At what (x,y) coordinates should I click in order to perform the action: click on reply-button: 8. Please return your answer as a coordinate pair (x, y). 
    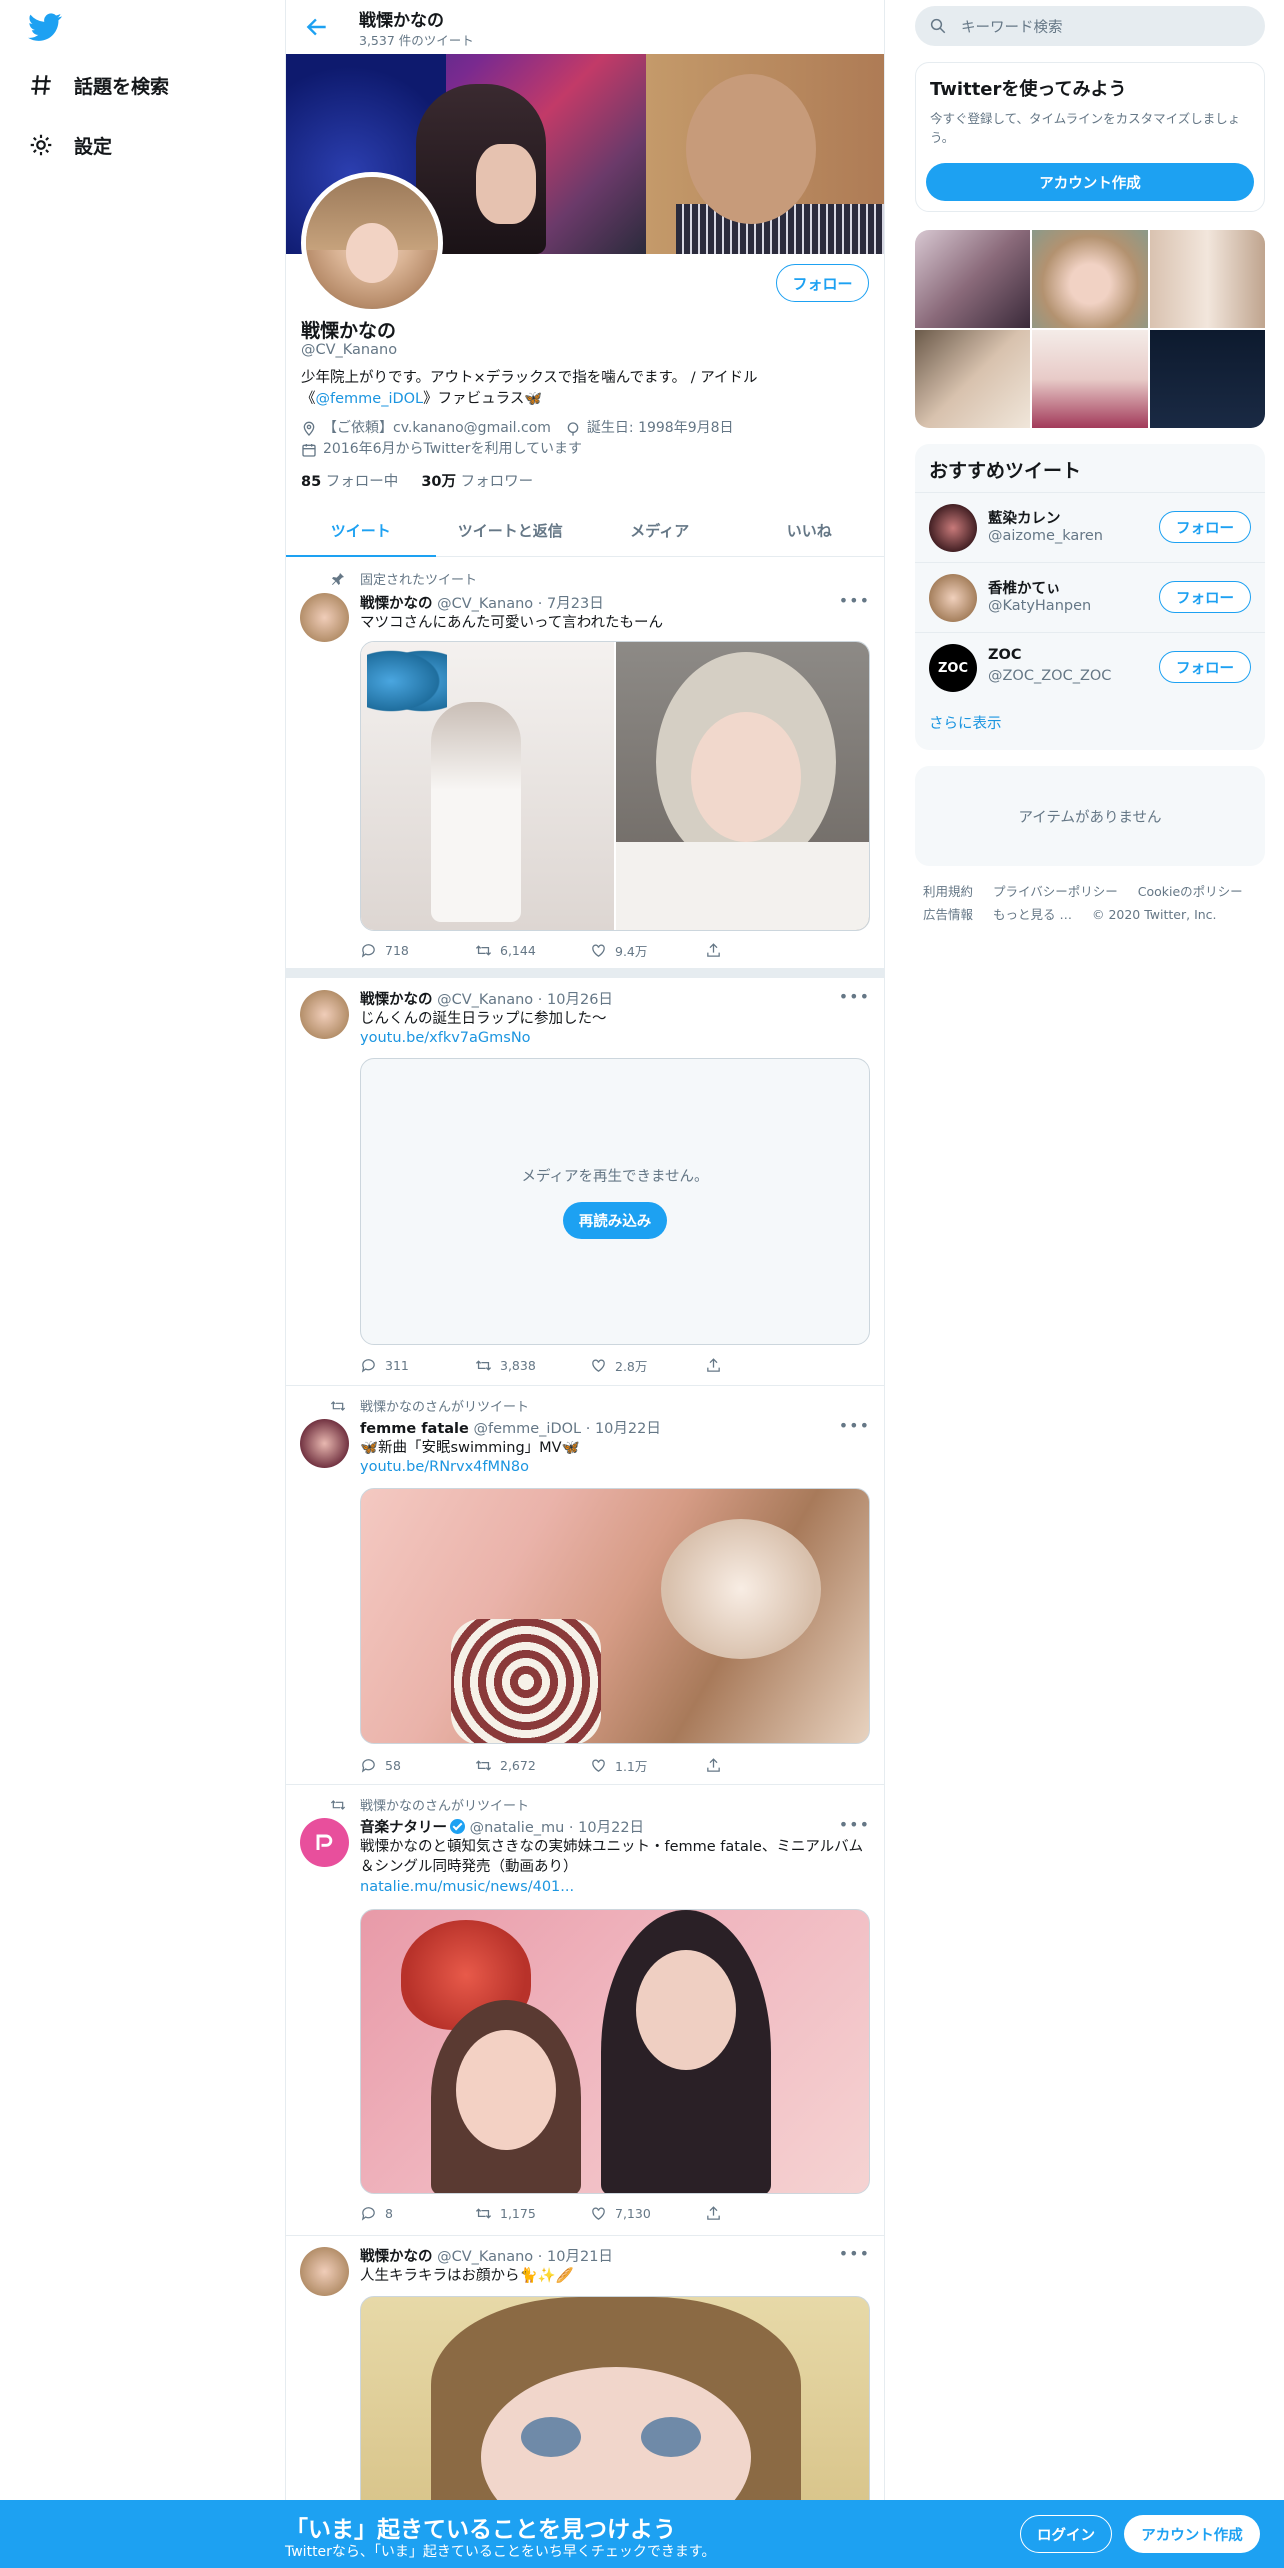
    Looking at the image, I should click on (417, 2213).